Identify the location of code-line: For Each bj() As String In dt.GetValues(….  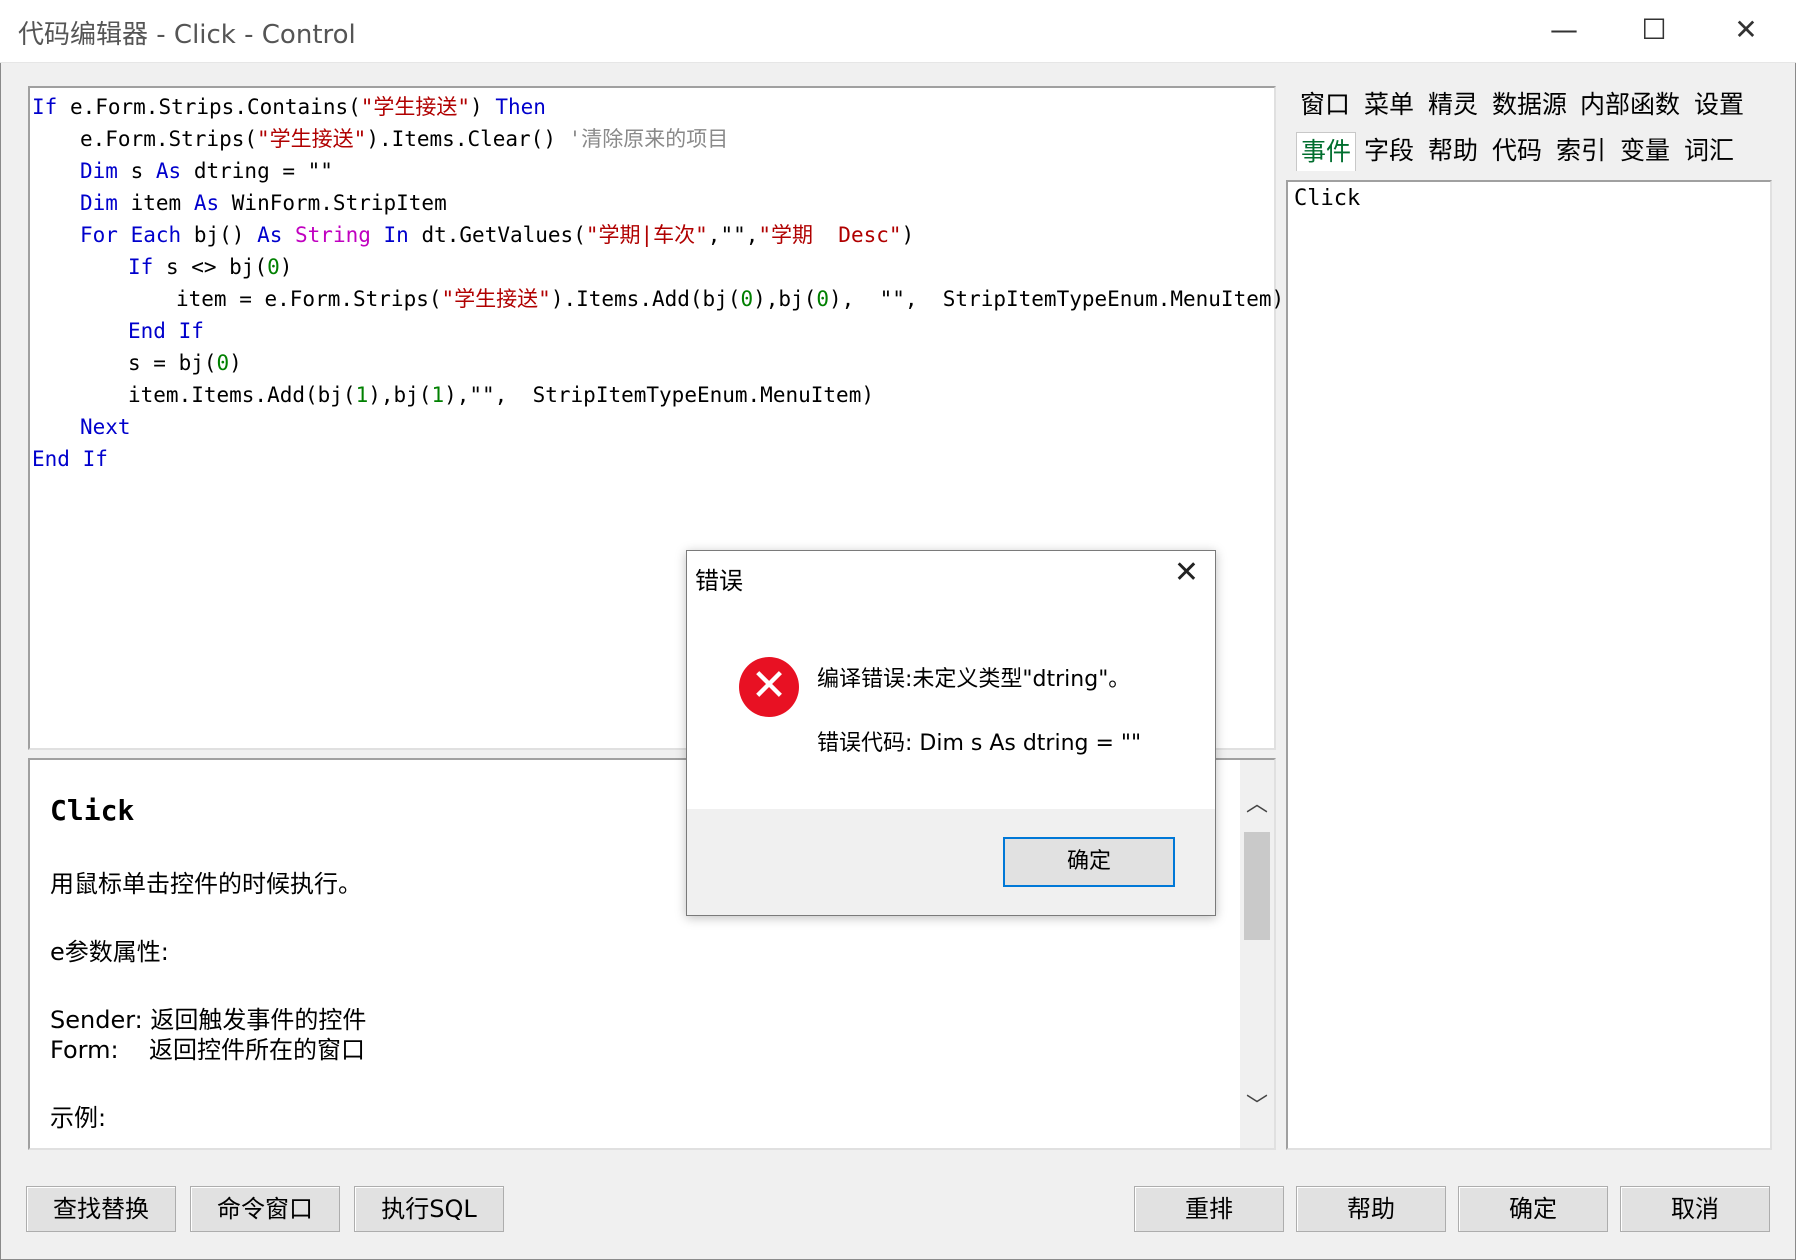
(497, 235).